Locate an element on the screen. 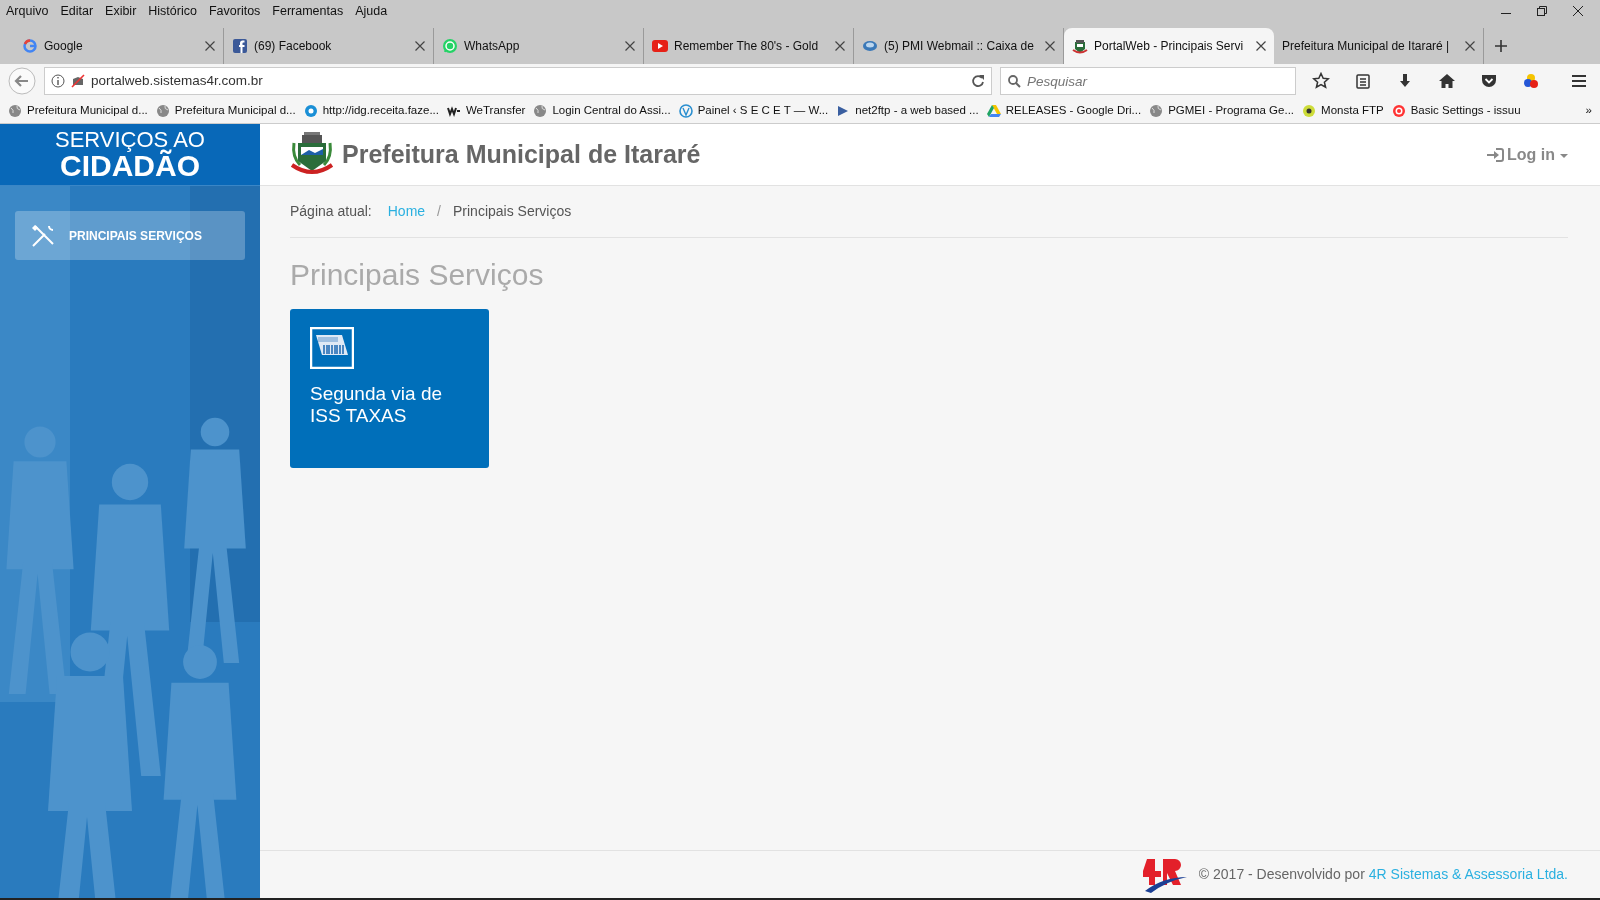 This screenshot has height=900, width=1600. triangle-icon is located at coordinates (993, 110).